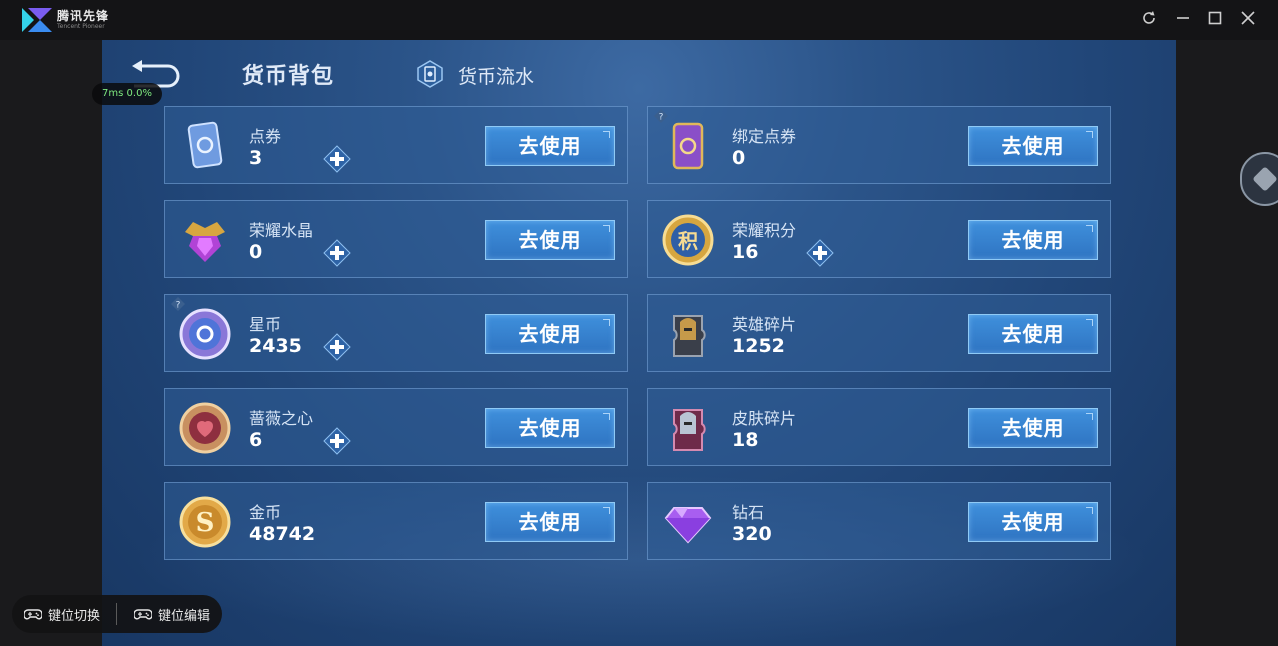 This screenshot has height=646, width=1278. What do you see at coordinates (281, 418) in the screenshot?
I see `currency-name: 蔷薇之心` at bounding box center [281, 418].